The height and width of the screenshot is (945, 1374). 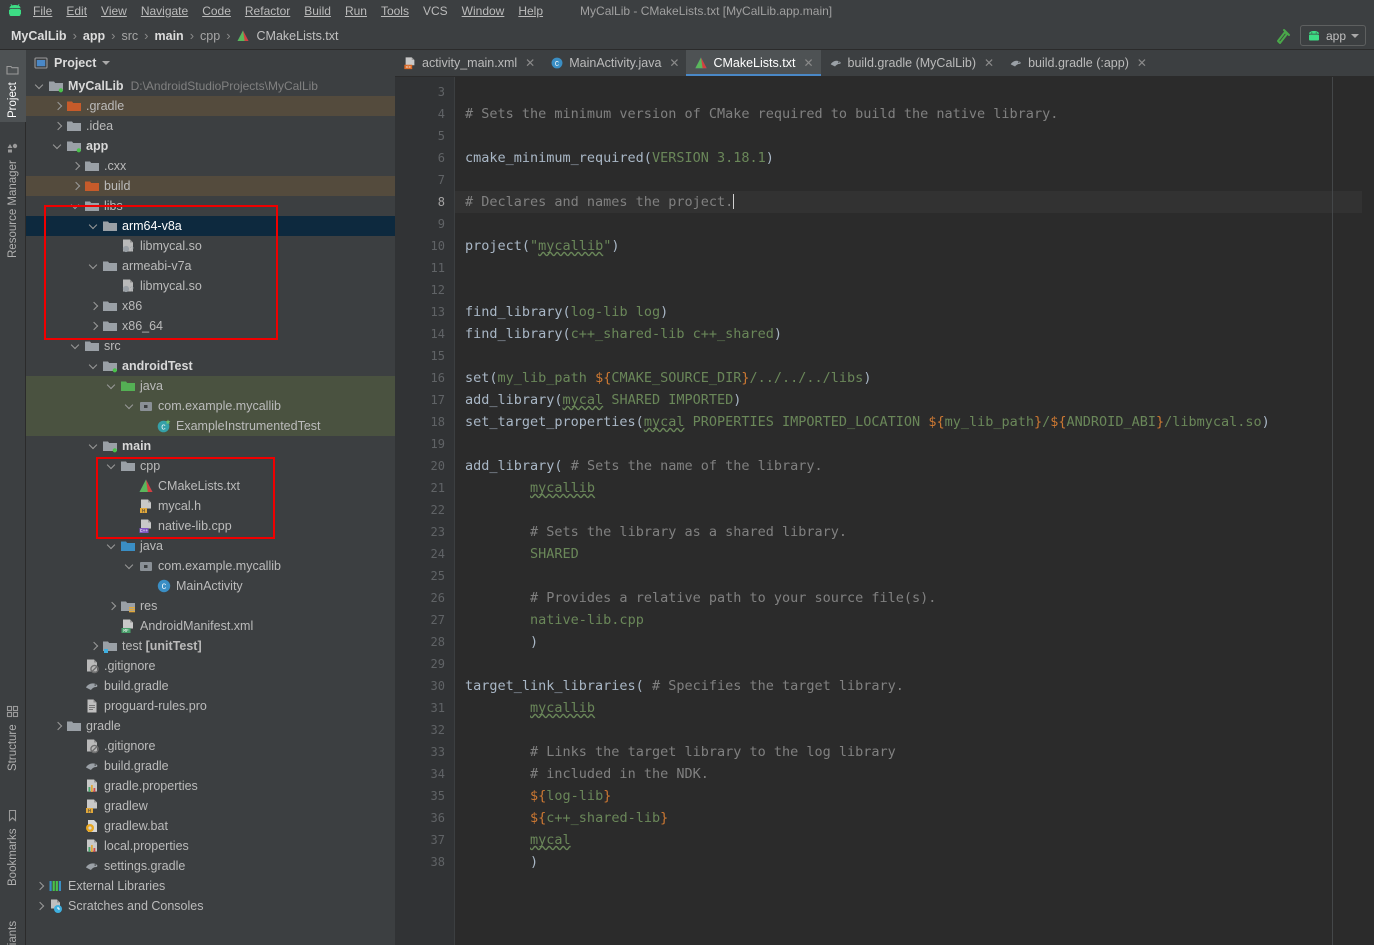 What do you see at coordinates (210, 806) in the screenshot?
I see `tree-row-gradlew: Hgradlew` at bounding box center [210, 806].